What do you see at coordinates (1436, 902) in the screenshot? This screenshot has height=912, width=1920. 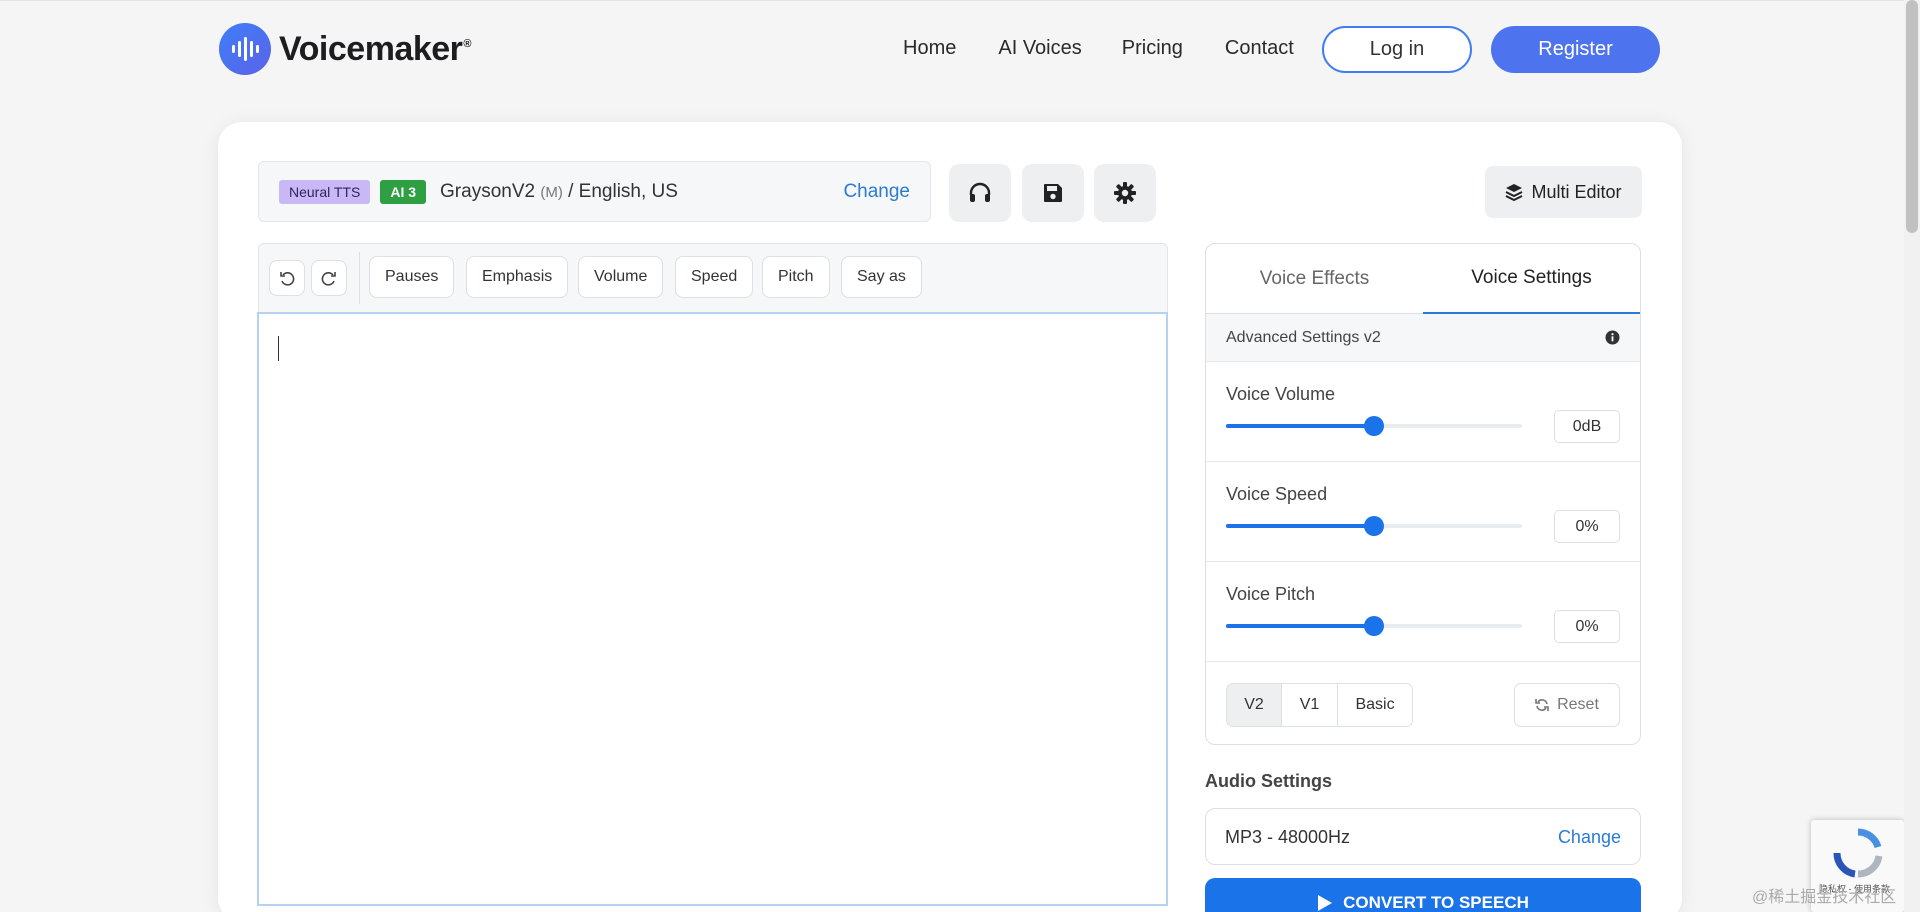 I see `convert-label: CONVERT TO SPEECH` at bounding box center [1436, 902].